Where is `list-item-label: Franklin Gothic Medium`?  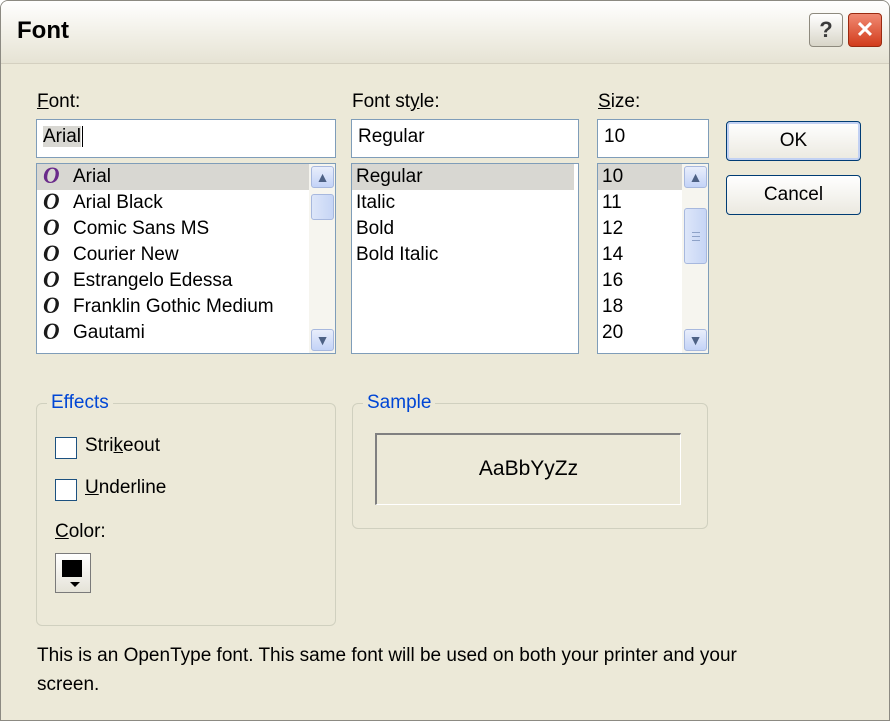
list-item-label: Franklin Gothic Medium is located at coordinates (173, 306).